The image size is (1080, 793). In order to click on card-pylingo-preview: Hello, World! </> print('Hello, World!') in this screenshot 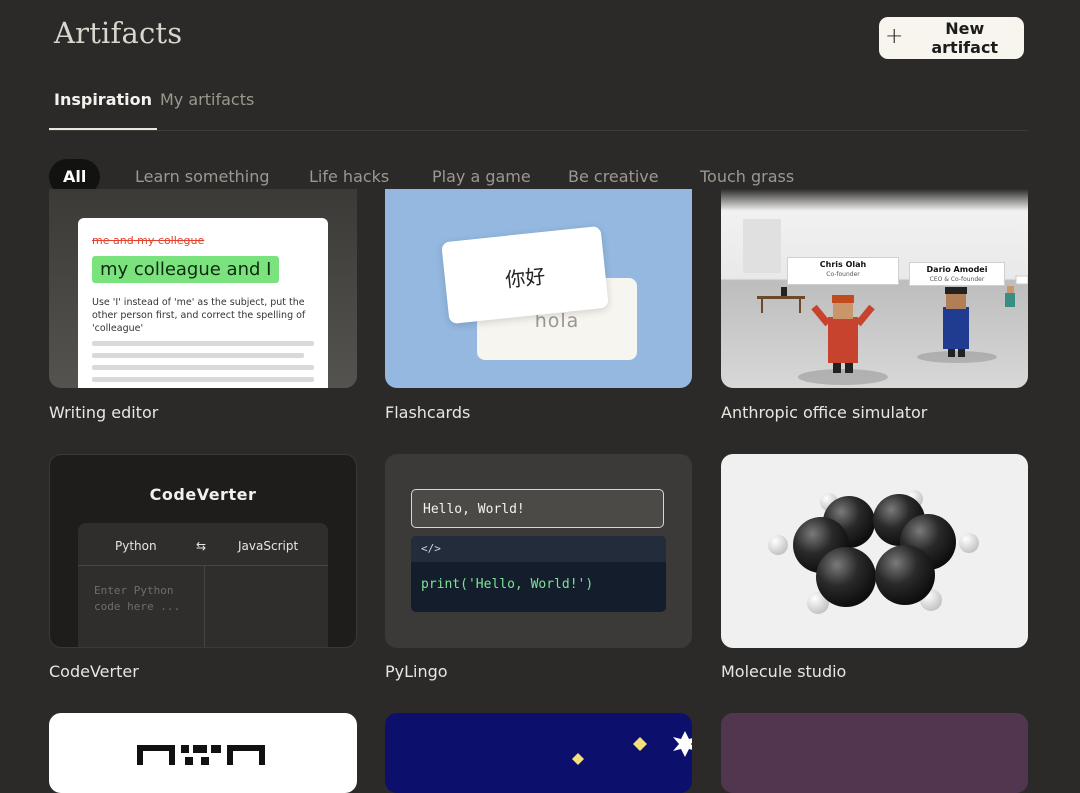, I will do `click(538, 551)`.